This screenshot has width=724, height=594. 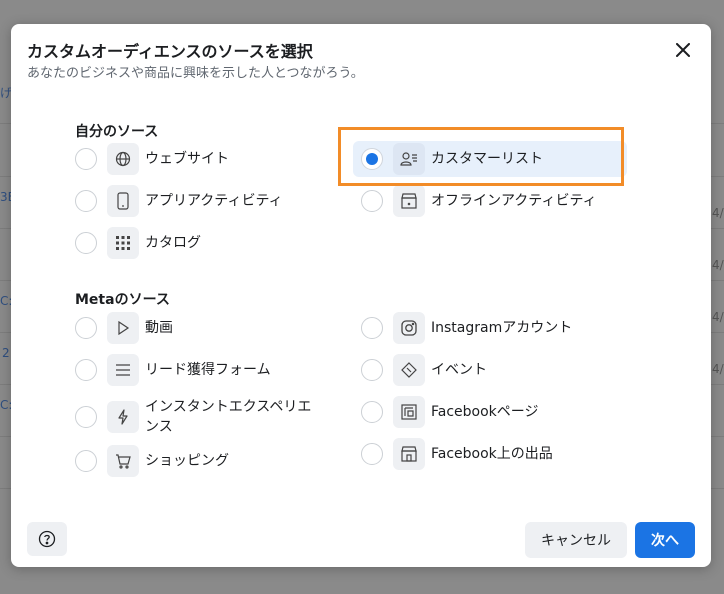 I want to click on page-icon, so click(x=409, y=412).